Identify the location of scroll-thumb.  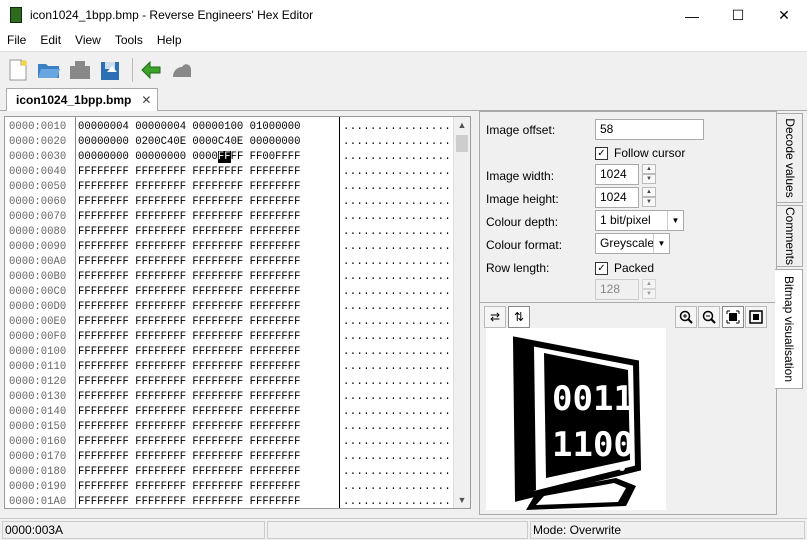
(462, 143).